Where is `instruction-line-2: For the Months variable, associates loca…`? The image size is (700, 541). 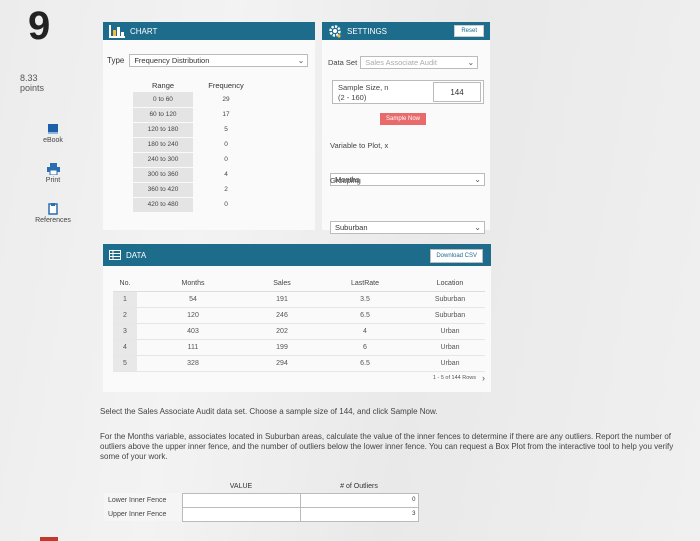 instruction-line-2: For the Months variable, associates loca… is located at coordinates (387, 446).